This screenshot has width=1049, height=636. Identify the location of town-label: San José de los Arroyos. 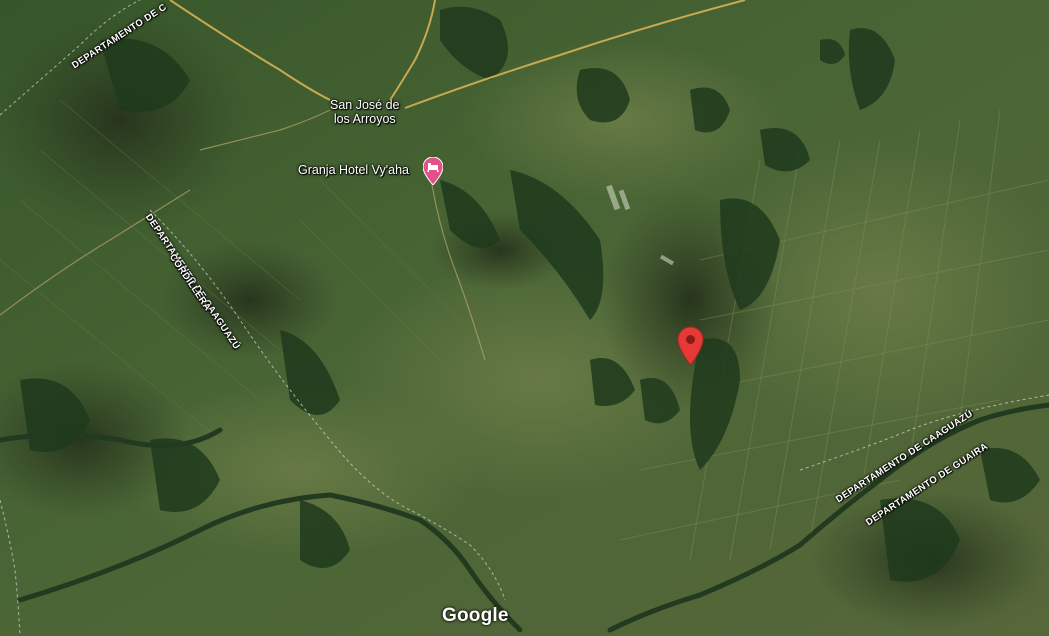
(365, 112).